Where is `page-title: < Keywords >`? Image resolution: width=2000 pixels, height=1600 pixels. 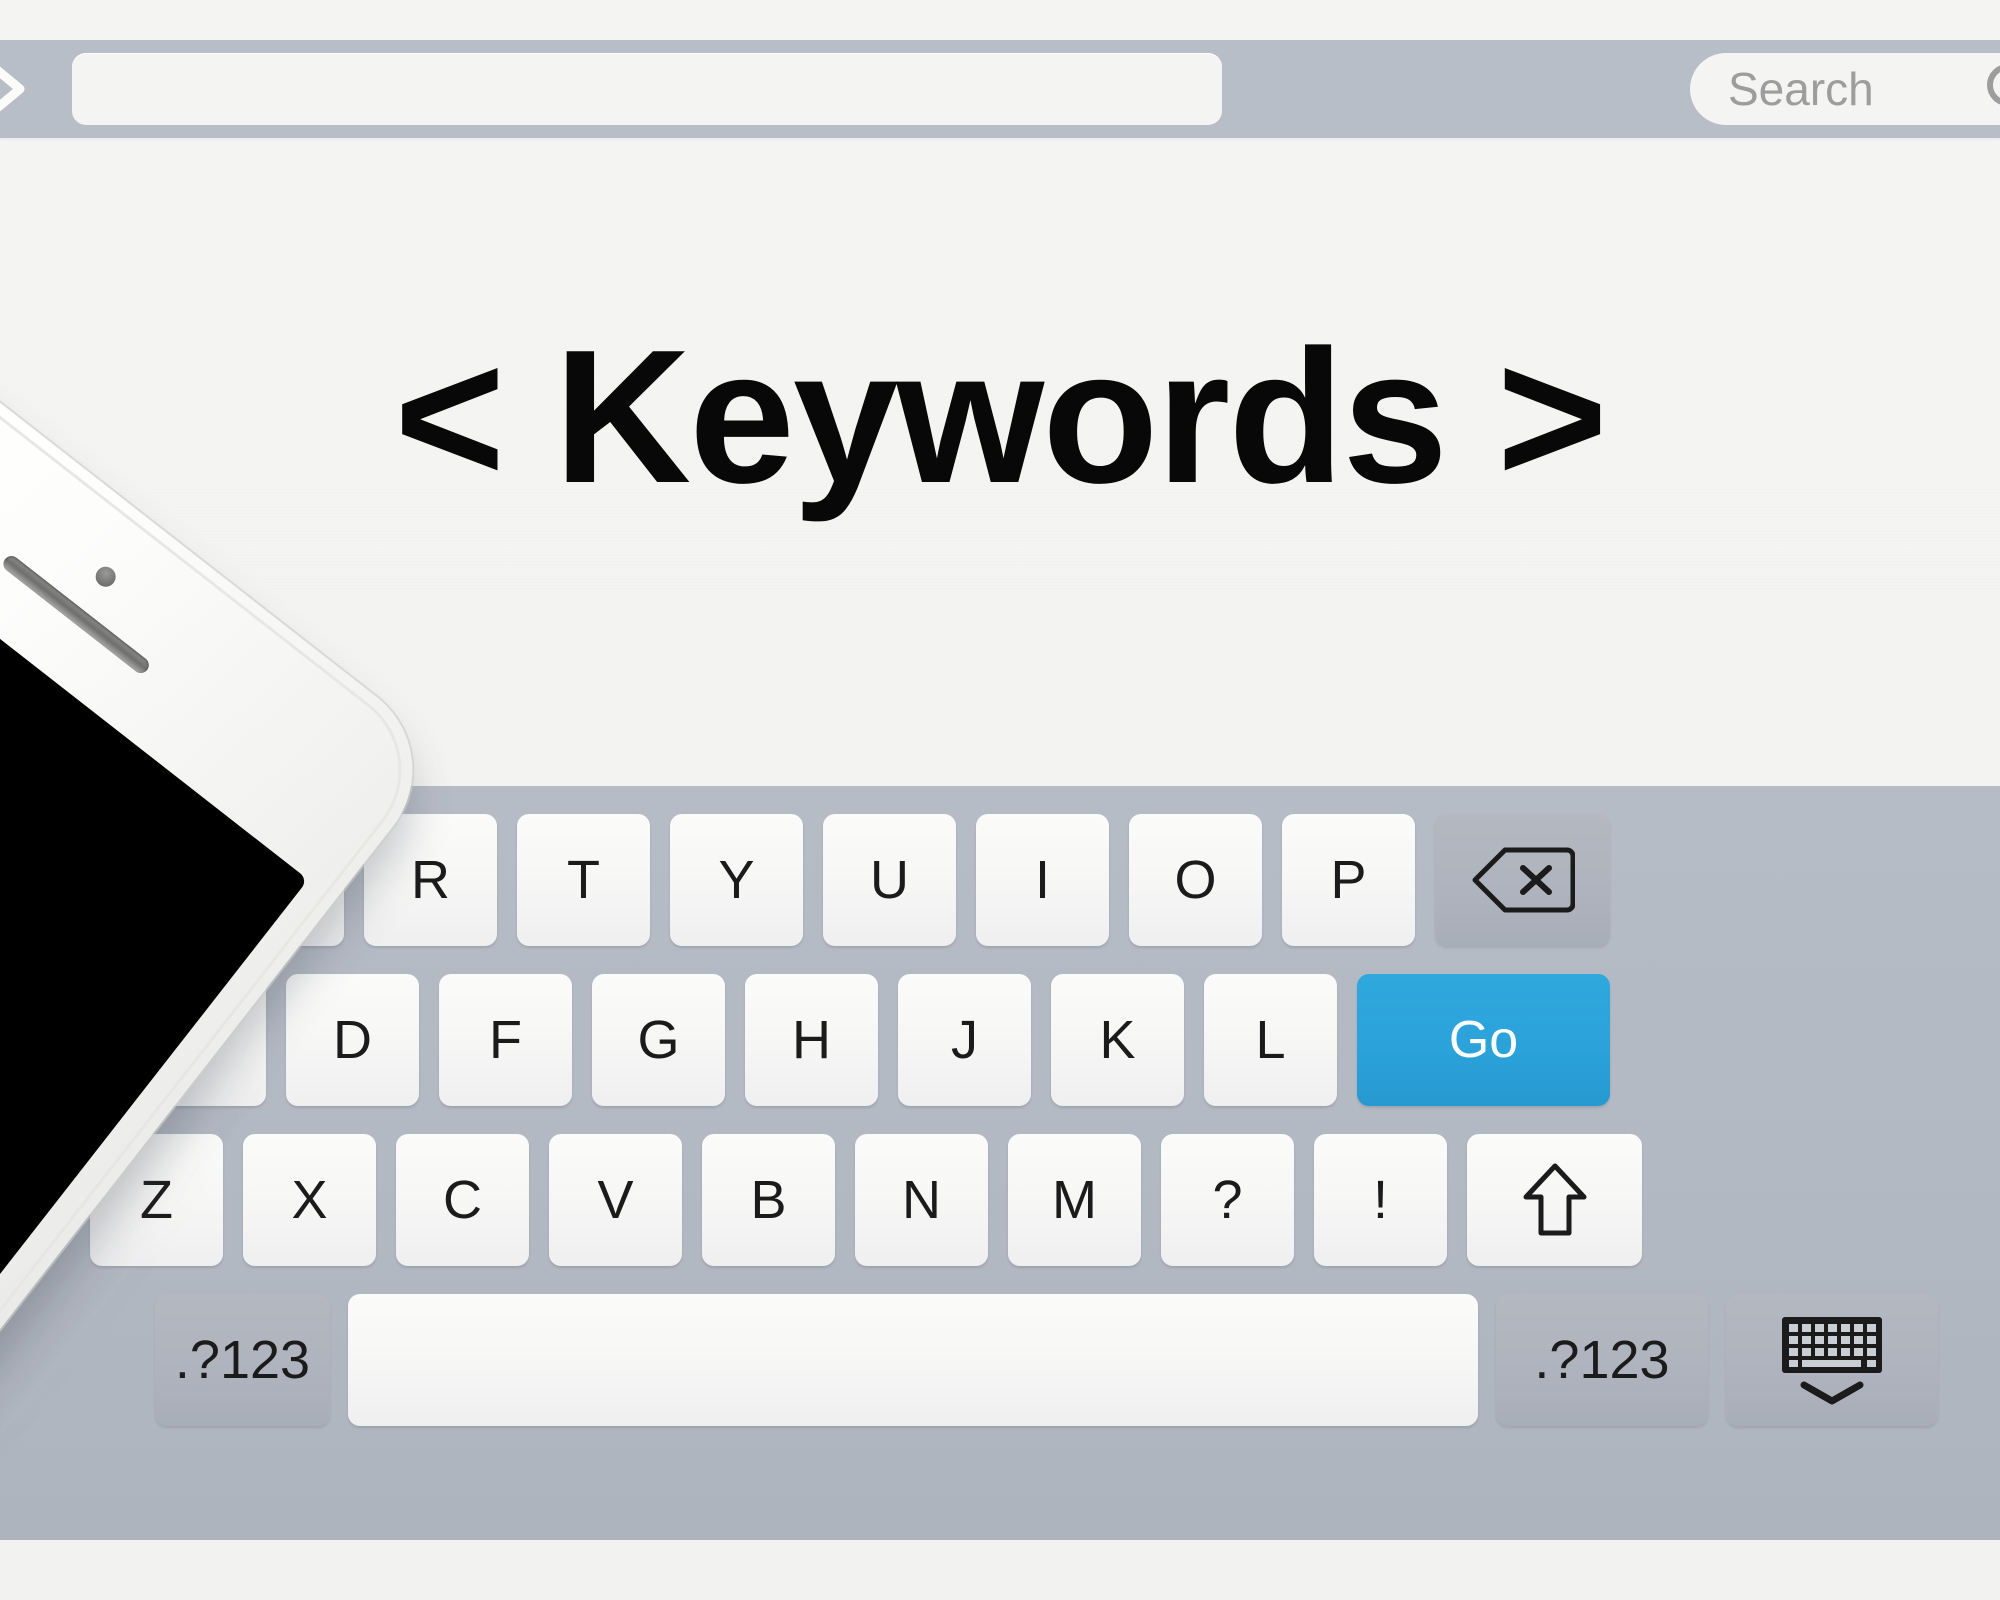
page-title: < Keywords > is located at coordinates (1001, 417).